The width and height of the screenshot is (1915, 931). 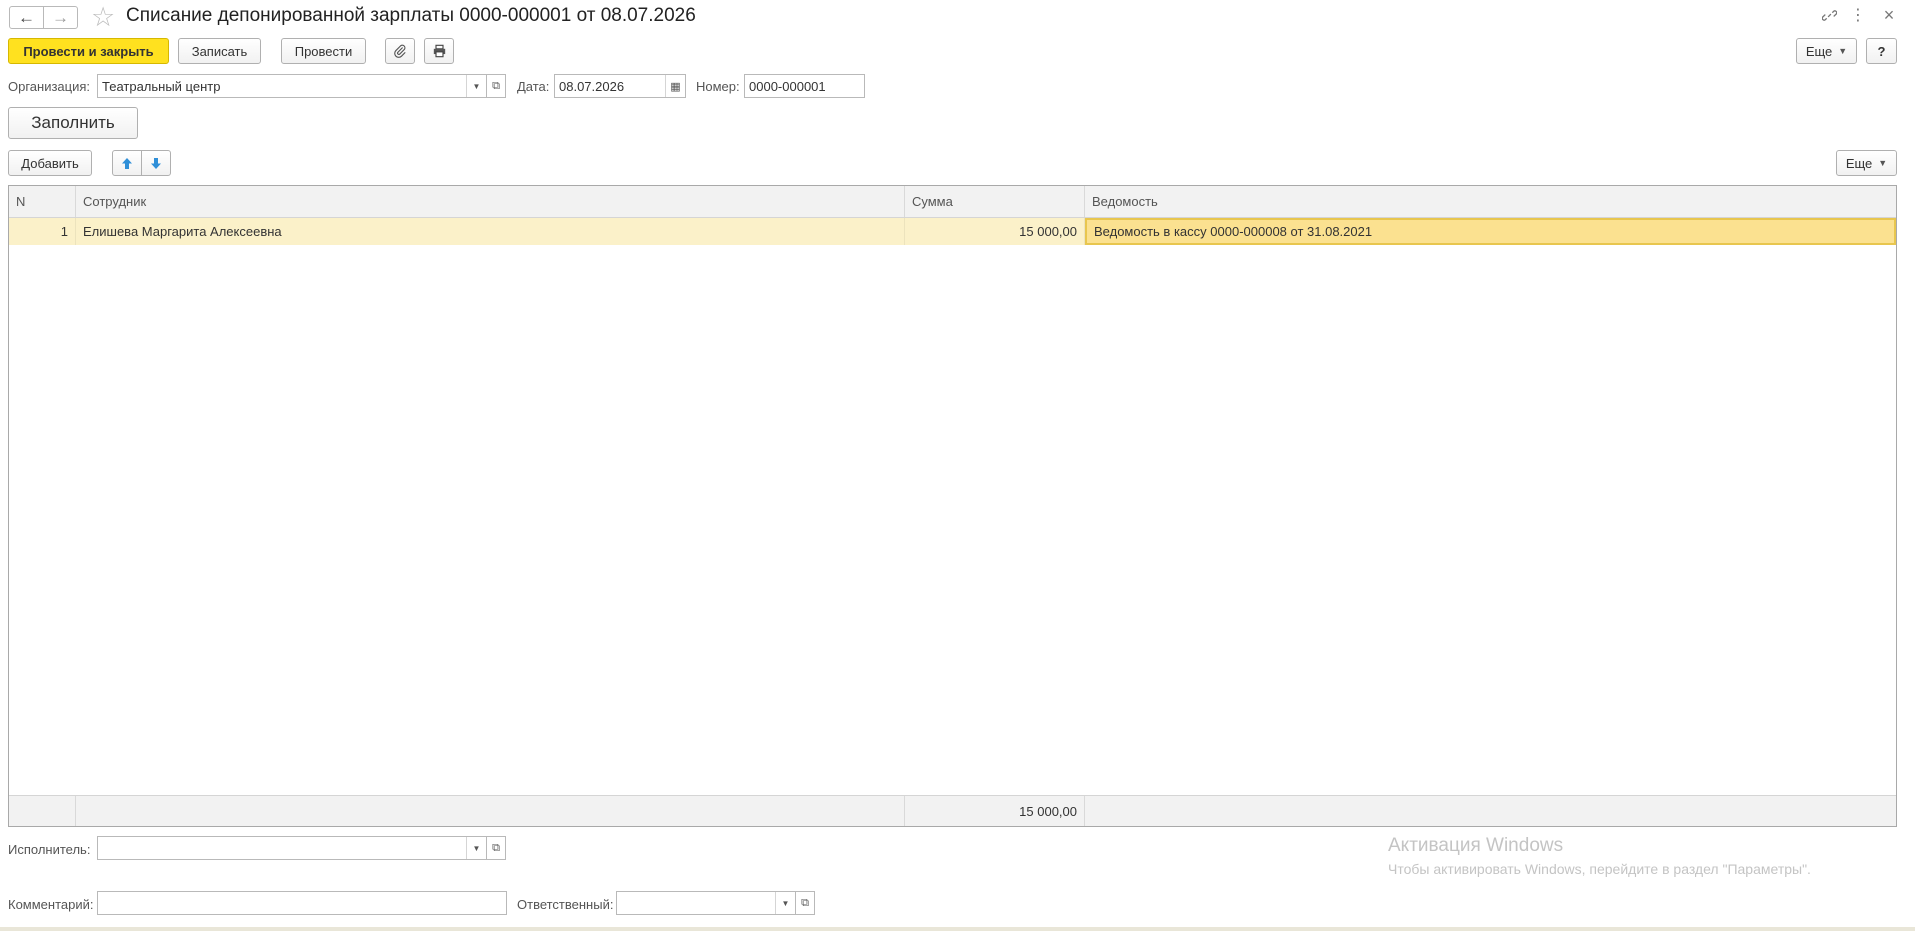 I want to click on table-footer: 15 000,00, so click(x=952, y=810).